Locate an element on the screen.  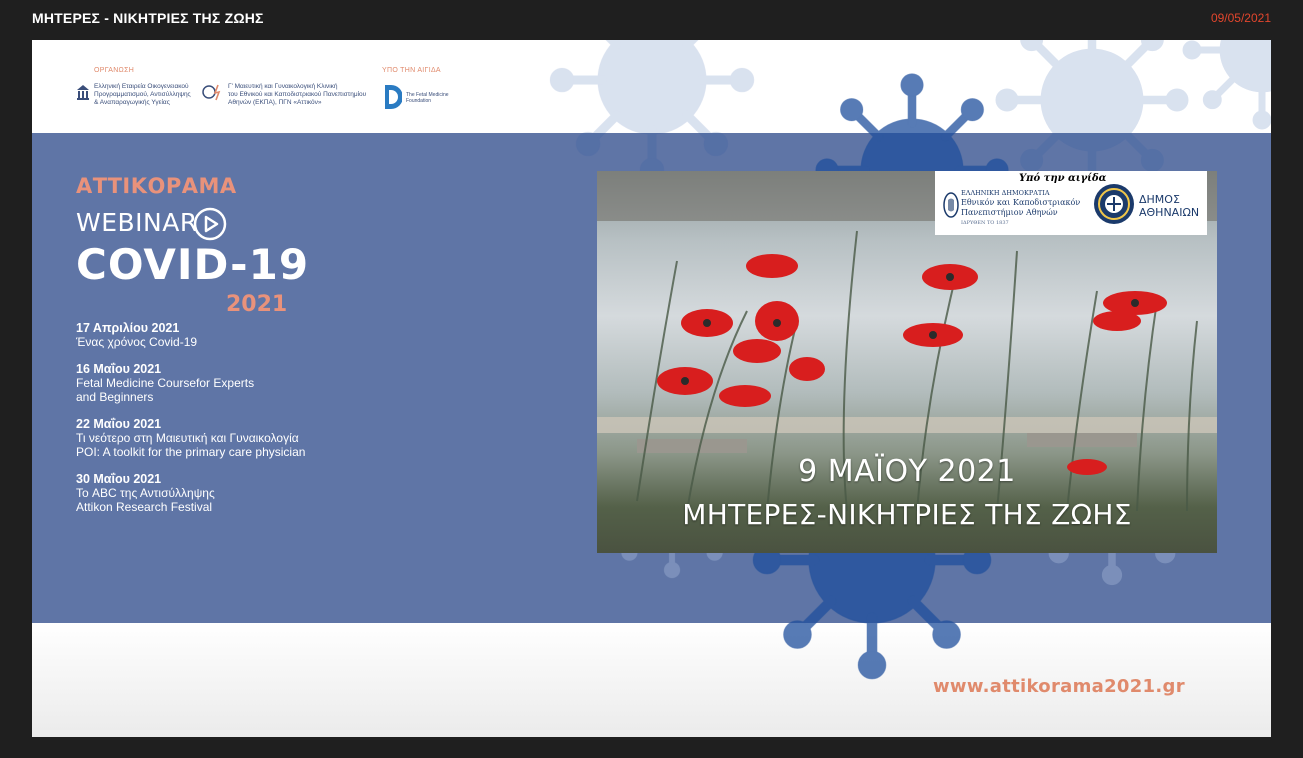
poster-date: 9 ΜΑΪΟΥ 2021 is located at coordinates (907, 471).